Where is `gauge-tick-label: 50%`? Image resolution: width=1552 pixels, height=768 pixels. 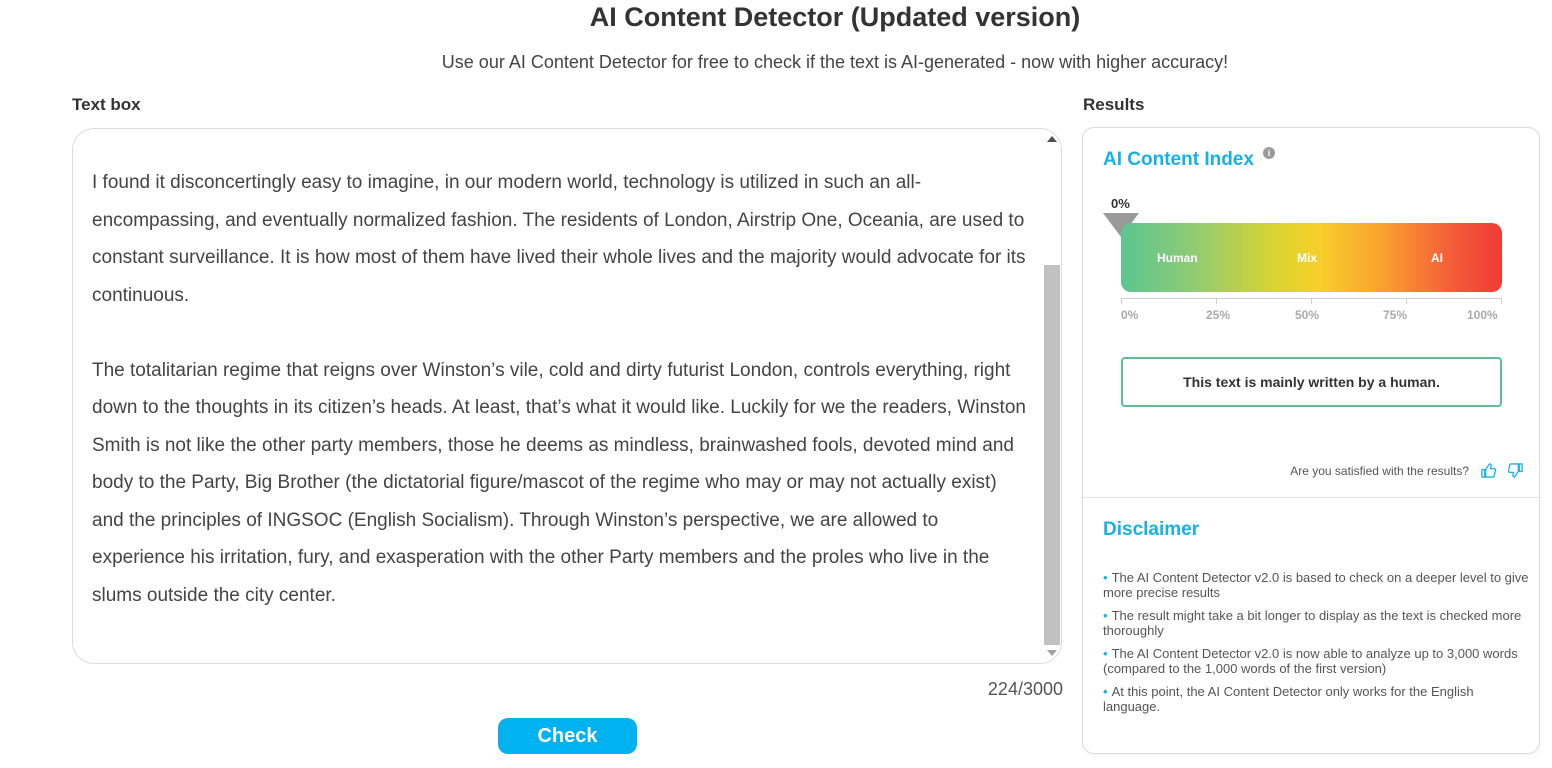
gauge-tick-label: 50% is located at coordinates (1307, 315).